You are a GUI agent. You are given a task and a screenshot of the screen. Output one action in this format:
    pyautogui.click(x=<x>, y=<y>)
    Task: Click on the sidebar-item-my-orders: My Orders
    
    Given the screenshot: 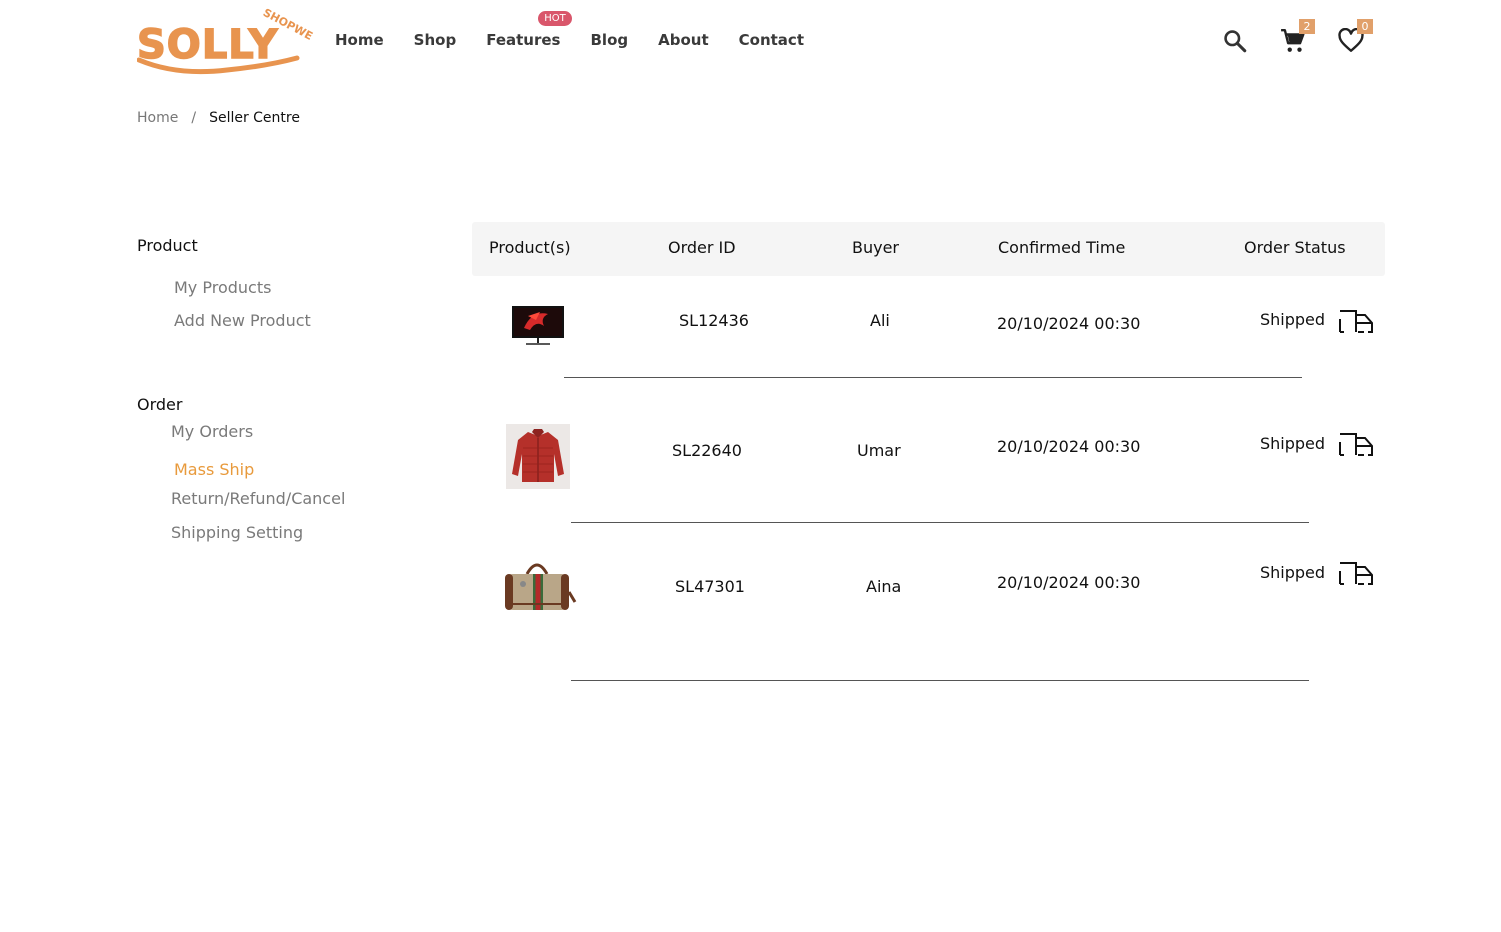 What is the action you would take?
    pyautogui.click(x=212, y=431)
    